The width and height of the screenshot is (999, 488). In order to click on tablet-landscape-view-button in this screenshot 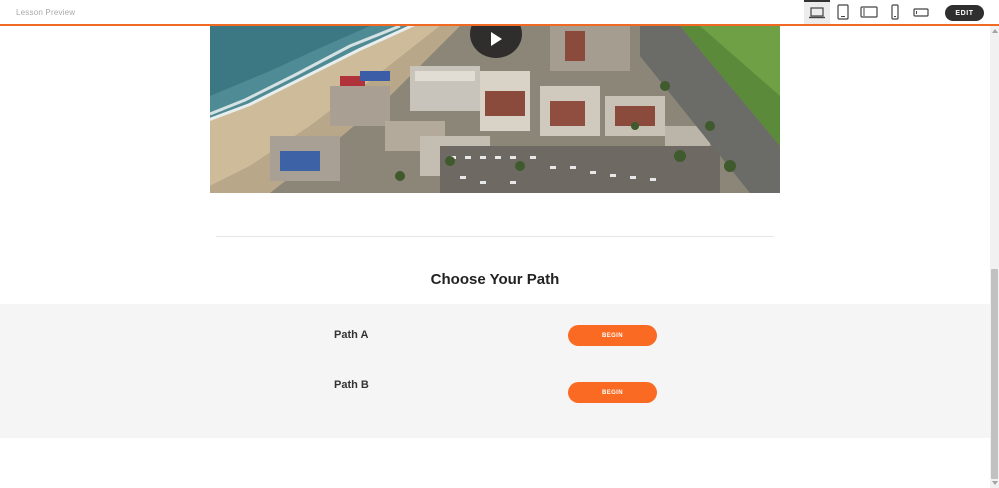, I will do `click(869, 12)`.